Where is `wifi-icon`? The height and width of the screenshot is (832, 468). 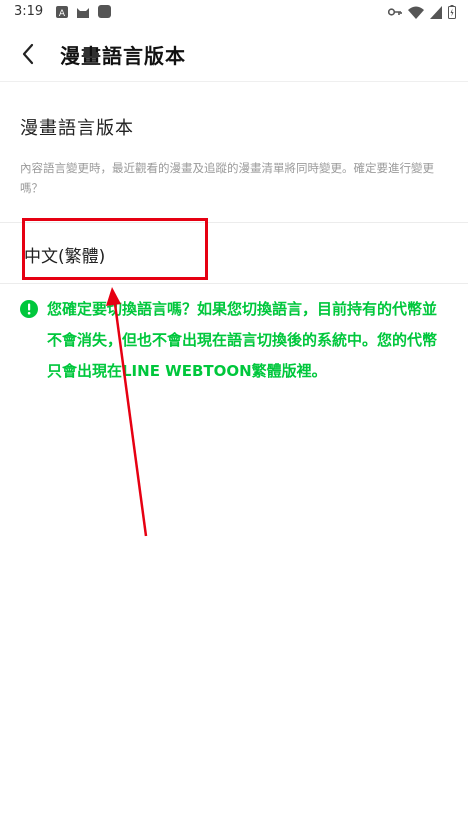
wifi-icon is located at coordinates (416, 12).